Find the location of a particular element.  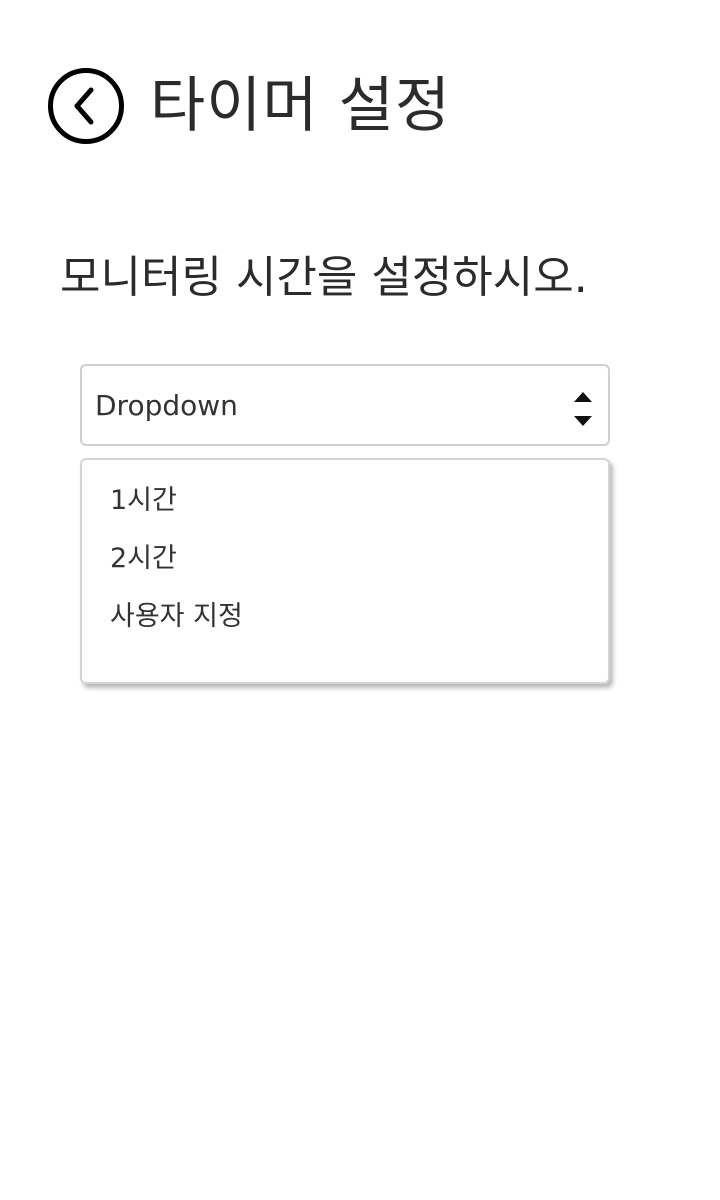

chevron-left-circle-icon is located at coordinates (86, 106).